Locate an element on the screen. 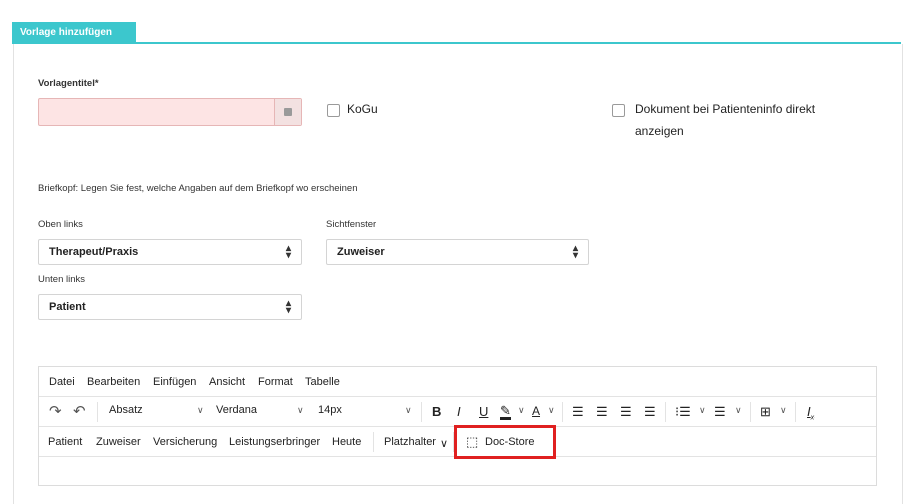 This screenshot has width=909, height=504. menu-ansicht: Ansicht is located at coordinates (227, 382).